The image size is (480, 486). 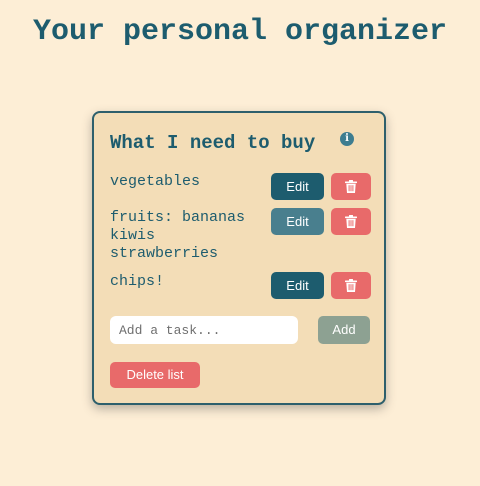 I want to click on task-item-text: vegetables, so click(x=155, y=181).